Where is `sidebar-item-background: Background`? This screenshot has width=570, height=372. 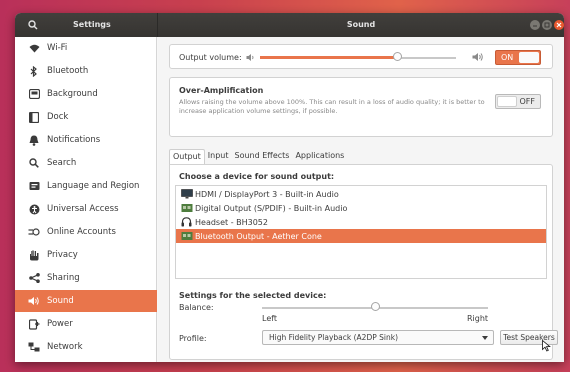 sidebar-item-background: Background is located at coordinates (86, 94).